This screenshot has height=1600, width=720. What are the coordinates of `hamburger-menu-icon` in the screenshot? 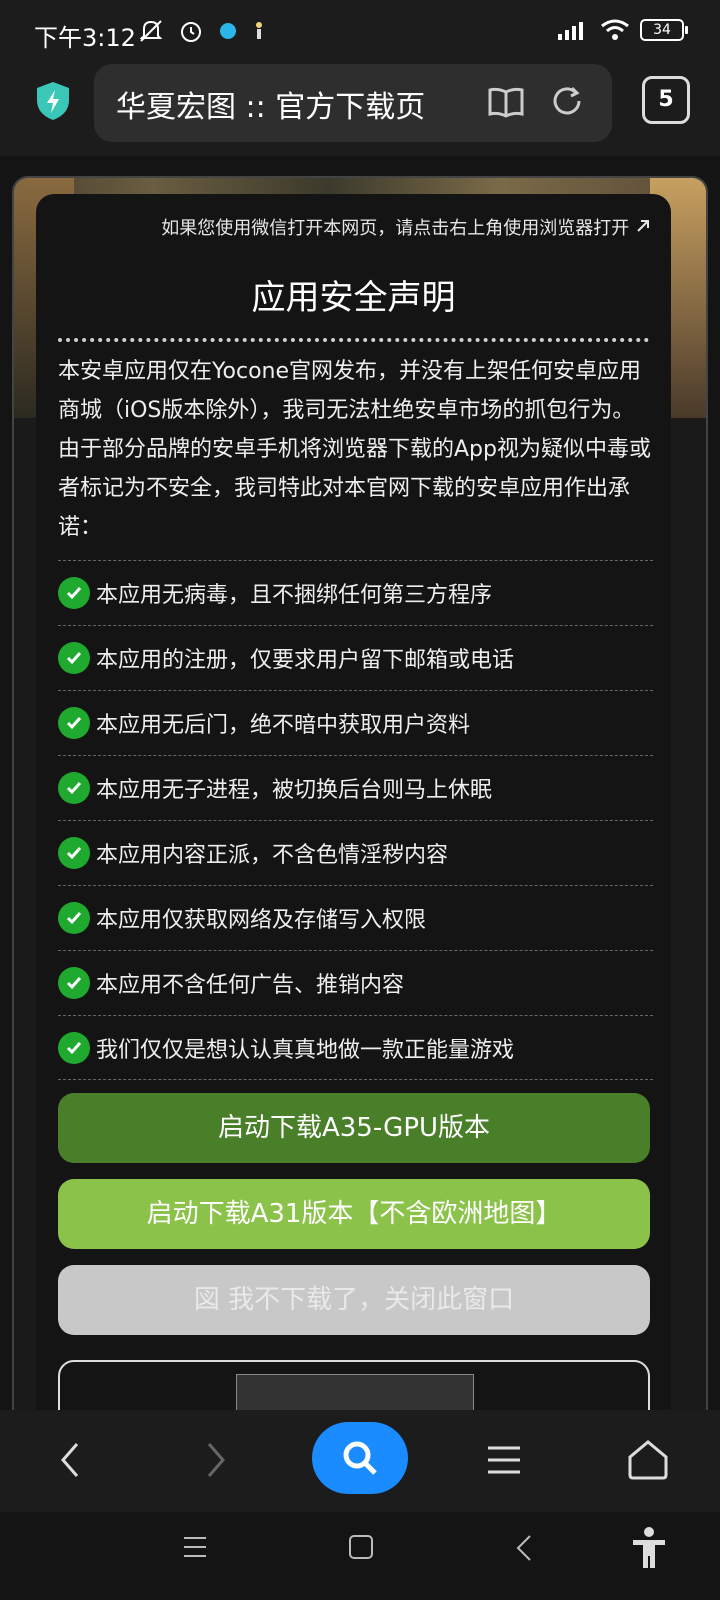 It's located at (504, 1460).